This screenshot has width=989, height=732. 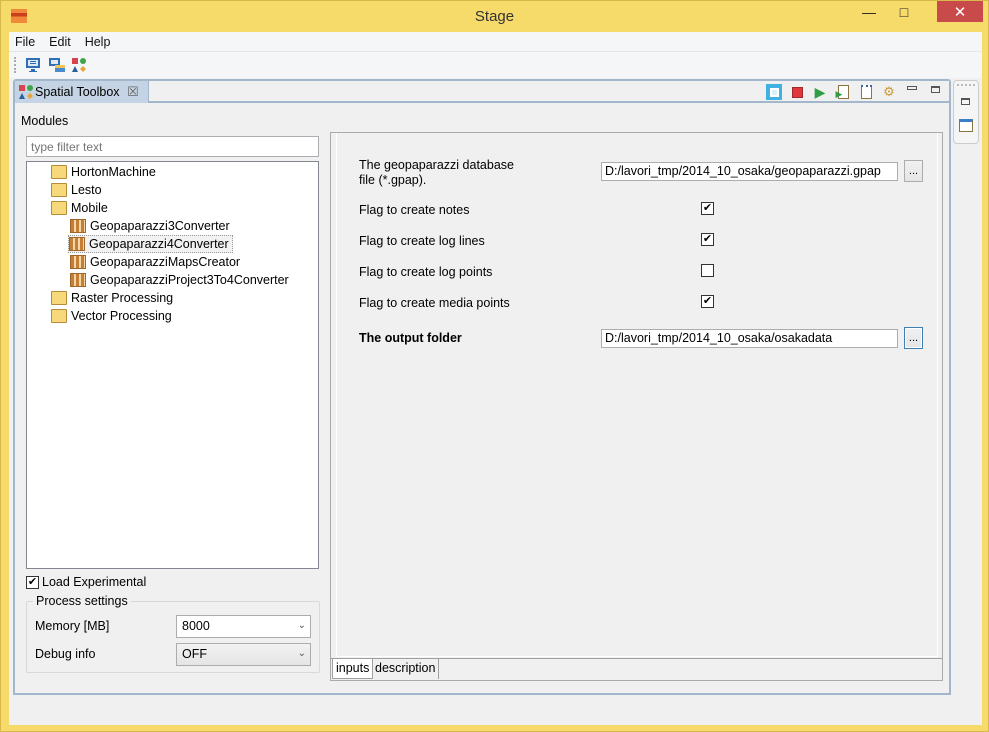 What do you see at coordinates (79, 65) in the screenshot?
I see `spatial-toolbox-icon` at bounding box center [79, 65].